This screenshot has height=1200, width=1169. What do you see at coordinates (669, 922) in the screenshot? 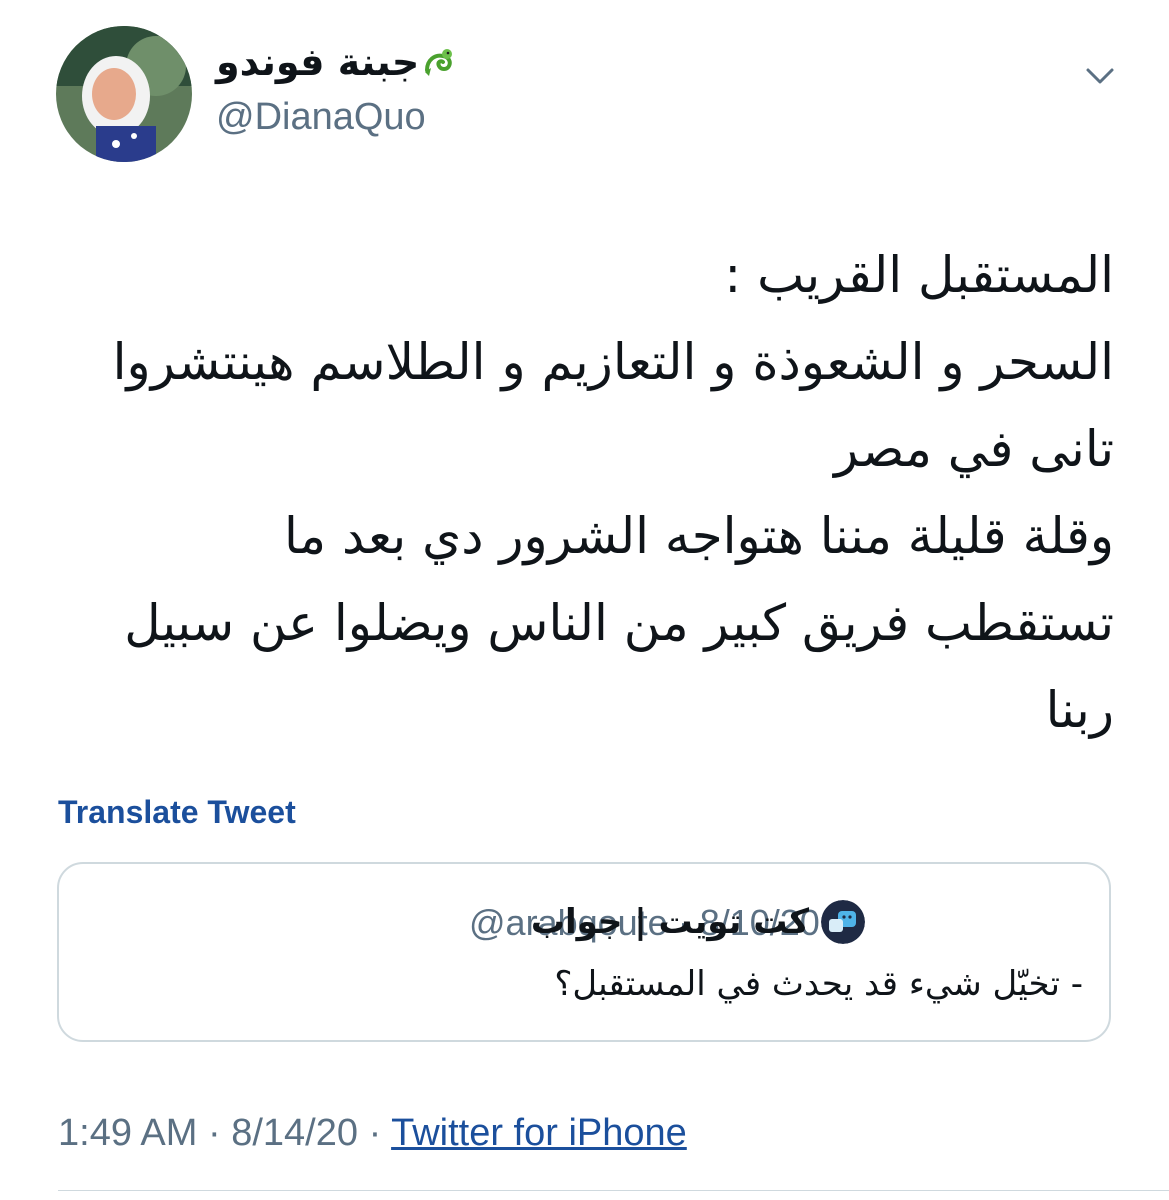
I see `quoted-author-name: كت تويت | جواب` at bounding box center [669, 922].